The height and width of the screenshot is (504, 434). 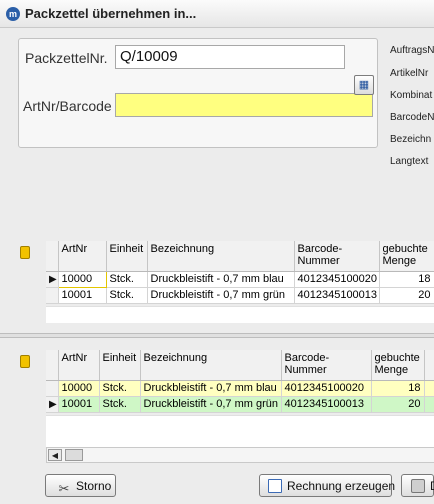 I want to click on document-icon, so click(x=275, y=486).